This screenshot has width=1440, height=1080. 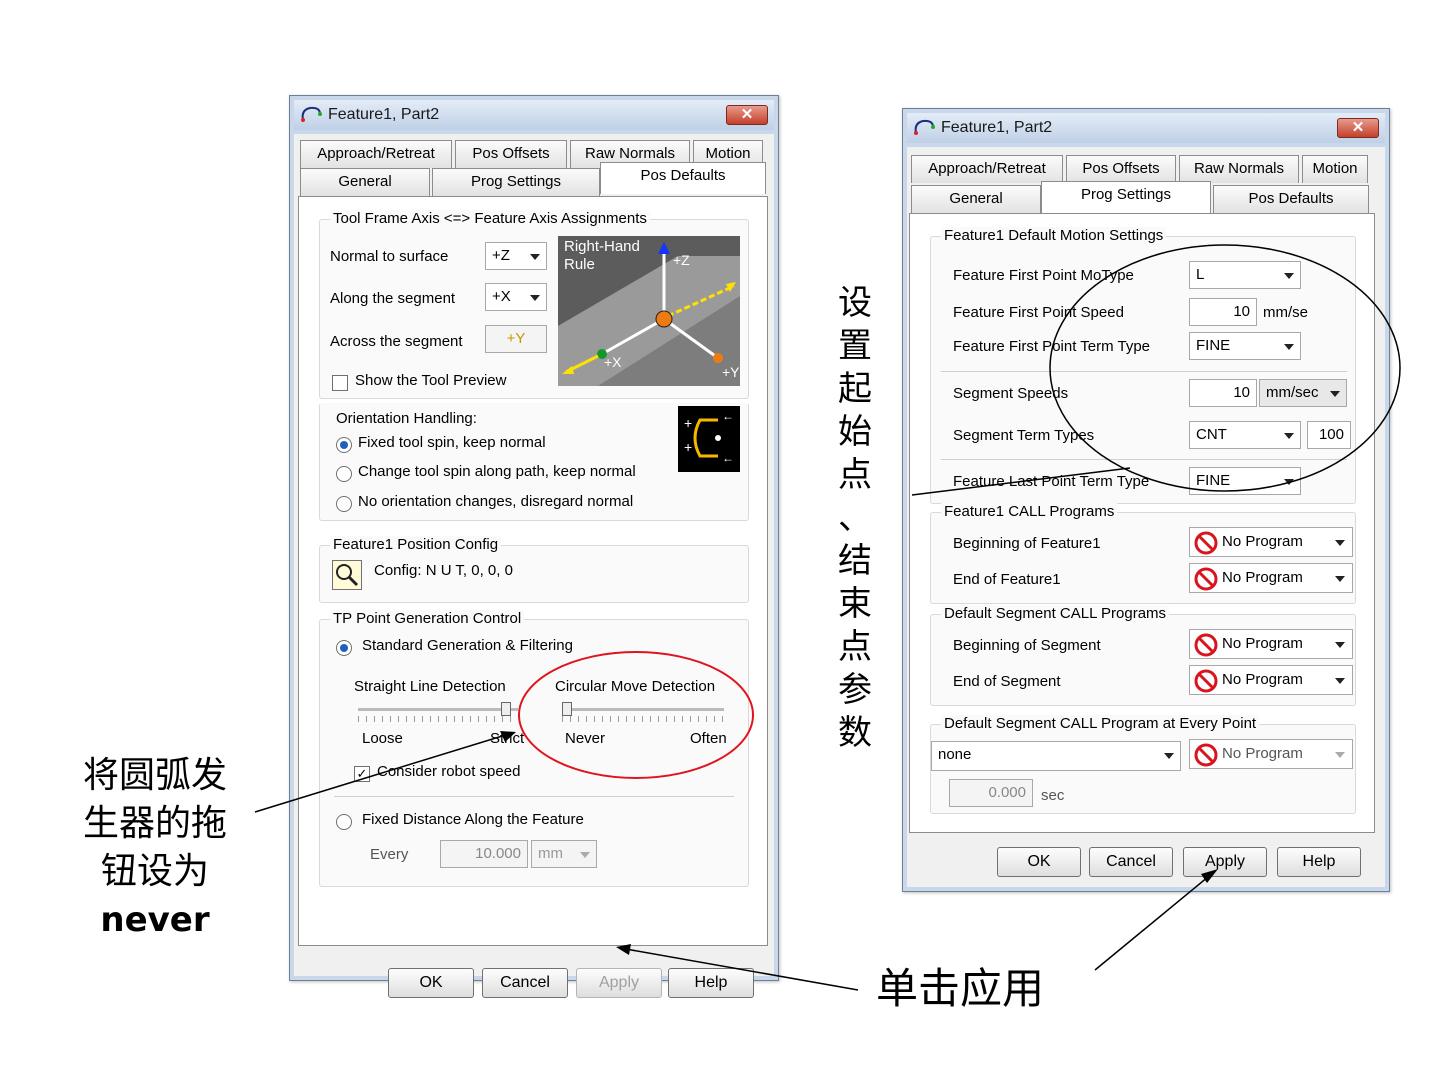 I want to click on magnifier-icon, so click(x=347, y=575).